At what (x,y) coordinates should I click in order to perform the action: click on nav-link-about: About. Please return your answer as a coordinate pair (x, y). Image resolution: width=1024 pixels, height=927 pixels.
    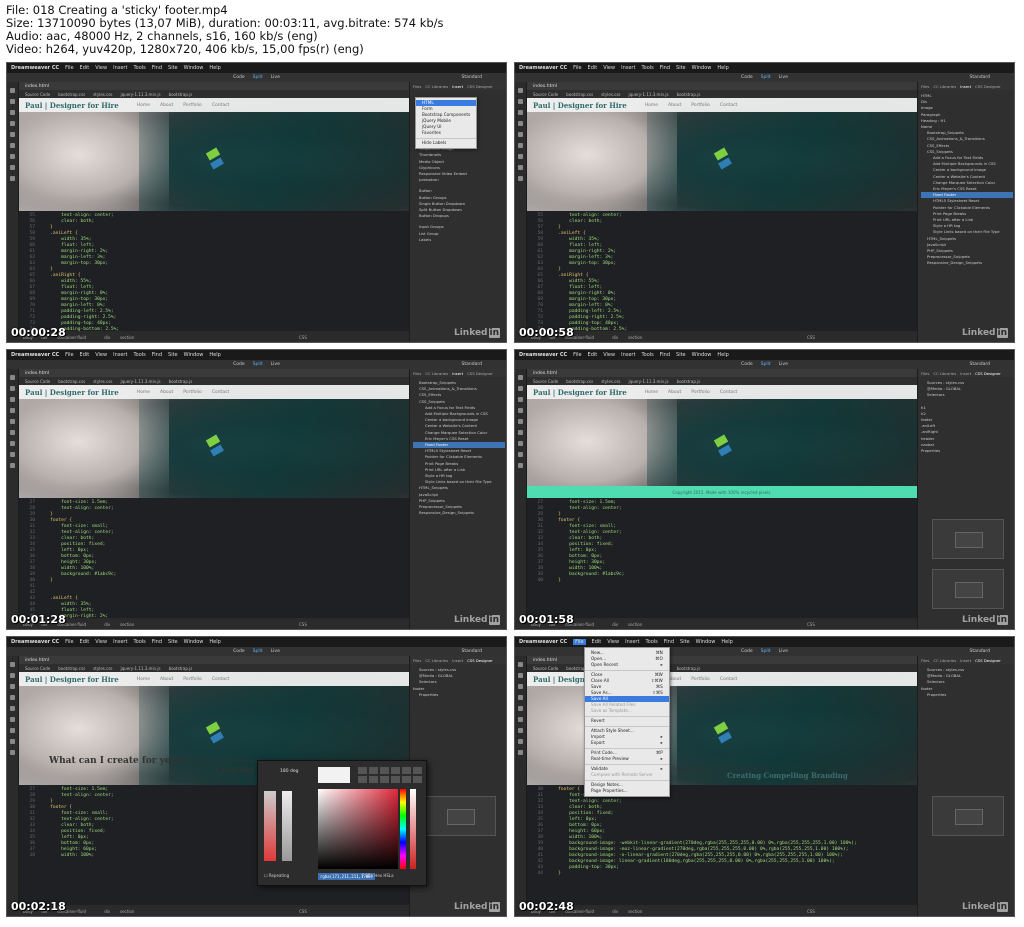
    Looking at the image, I should click on (674, 679).